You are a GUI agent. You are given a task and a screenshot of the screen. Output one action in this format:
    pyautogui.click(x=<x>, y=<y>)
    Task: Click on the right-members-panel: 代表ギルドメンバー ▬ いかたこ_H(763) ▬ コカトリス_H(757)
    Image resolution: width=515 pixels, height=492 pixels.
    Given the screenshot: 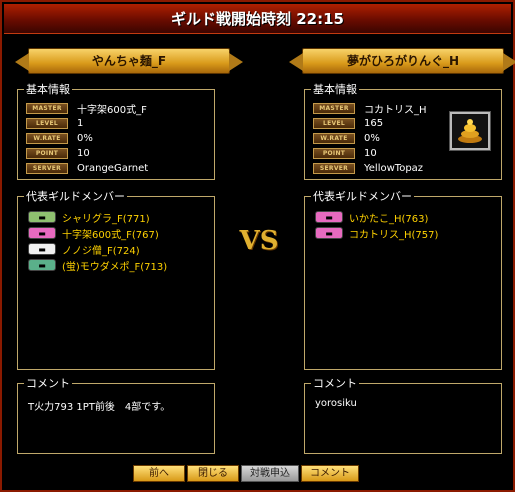 What is the action you would take?
    pyautogui.click(x=403, y=280)
    